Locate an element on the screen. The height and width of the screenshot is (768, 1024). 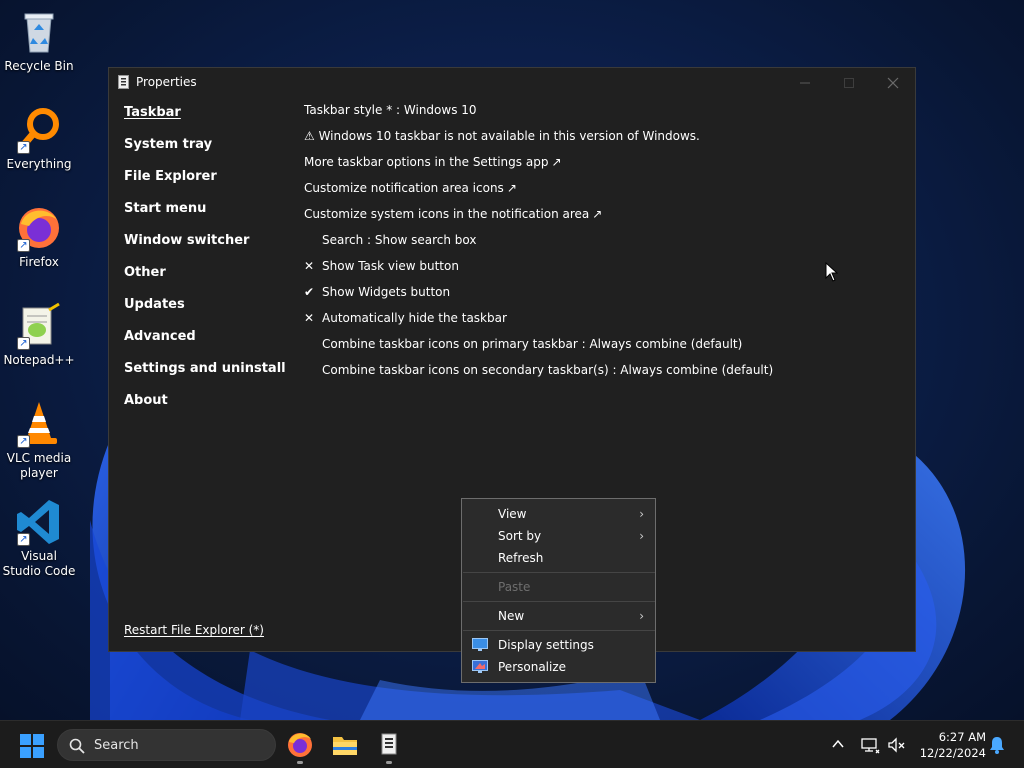
taskbar-app-properties is located at coordinates (389, 746).